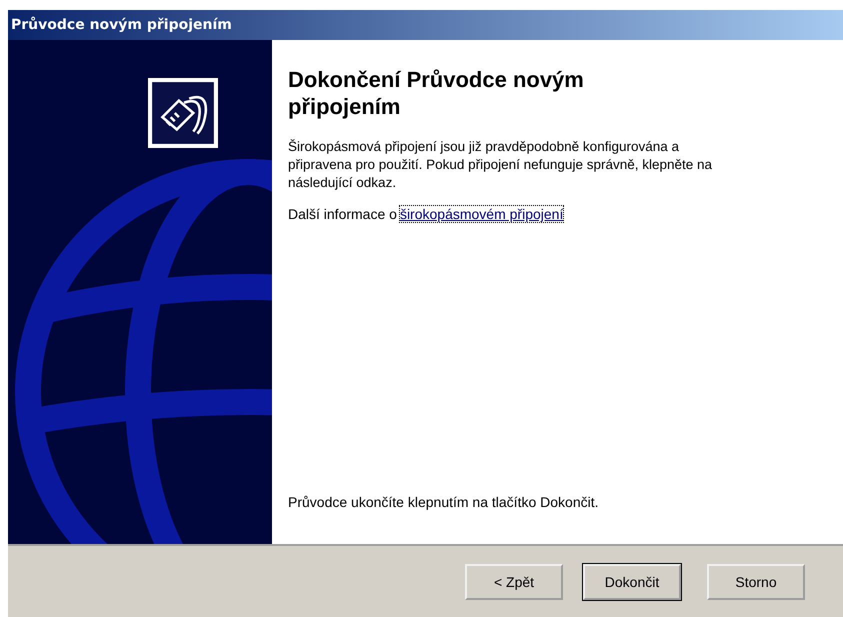 Image resolution: width=843 pixels, height=617 pixels. What do you see at coordinates (183, 113) in the screenshot?
I see `network-cable-icon` at bounding box center [183, 113].